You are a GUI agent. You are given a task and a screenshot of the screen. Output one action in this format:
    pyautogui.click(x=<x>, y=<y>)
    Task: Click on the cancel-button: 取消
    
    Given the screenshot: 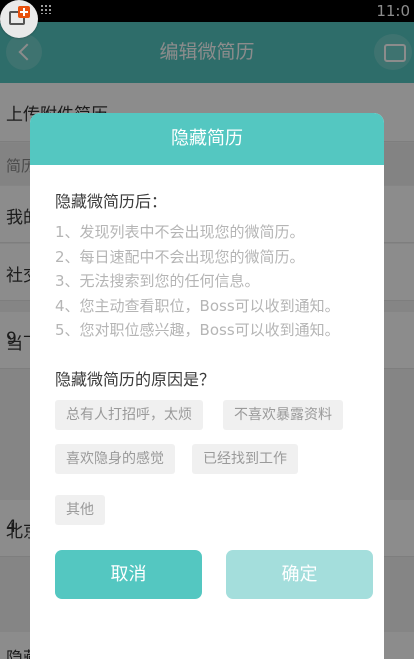 What is the action you would take?
    pyautogui.click(x=128, y=574)
    